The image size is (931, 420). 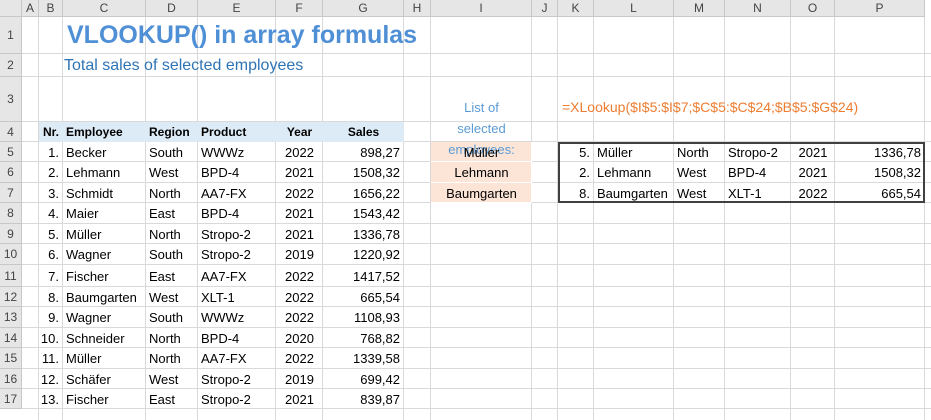 What do you see at coordinates (363, 297) in the screenshot?
I see `table-cell: 665,54` at bounding box center [363, 297].